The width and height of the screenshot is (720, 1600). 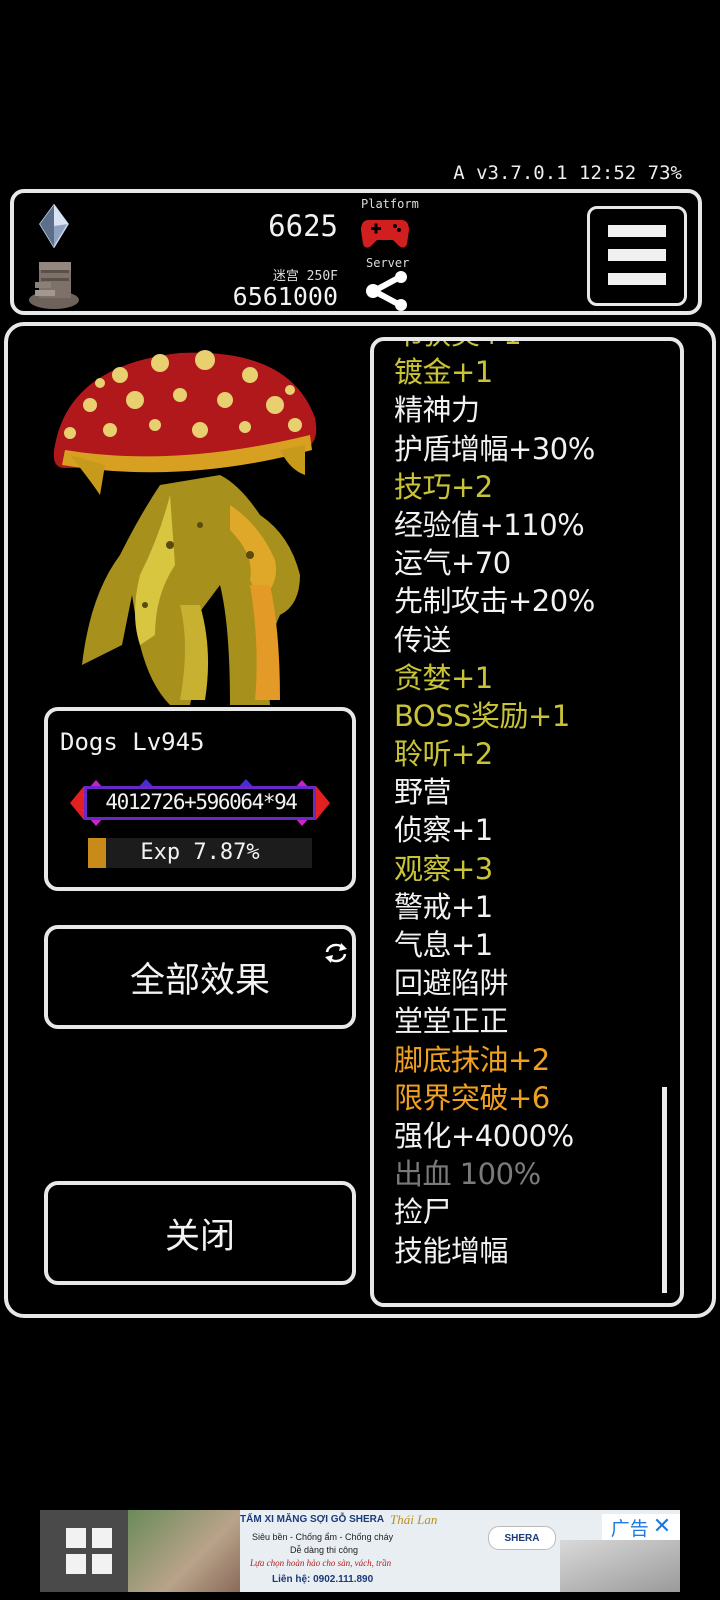 I want to click on ad-image-left, so click(x=84, y=1551).